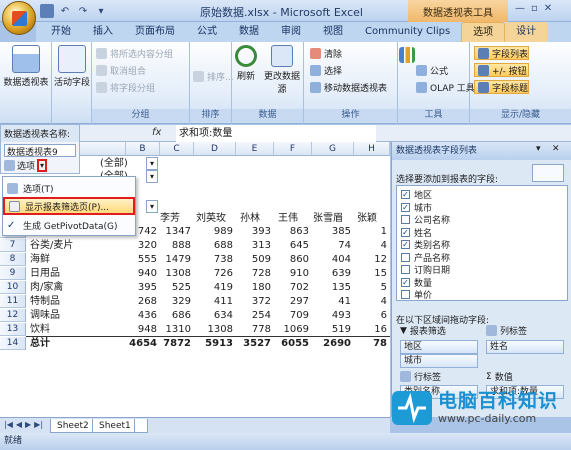 The width and height of the screenshot is (571, 450). What do you see at coordinates (13, 301) in the screenshot?
I see `row-header: 11` at bounding box center [13, 301].